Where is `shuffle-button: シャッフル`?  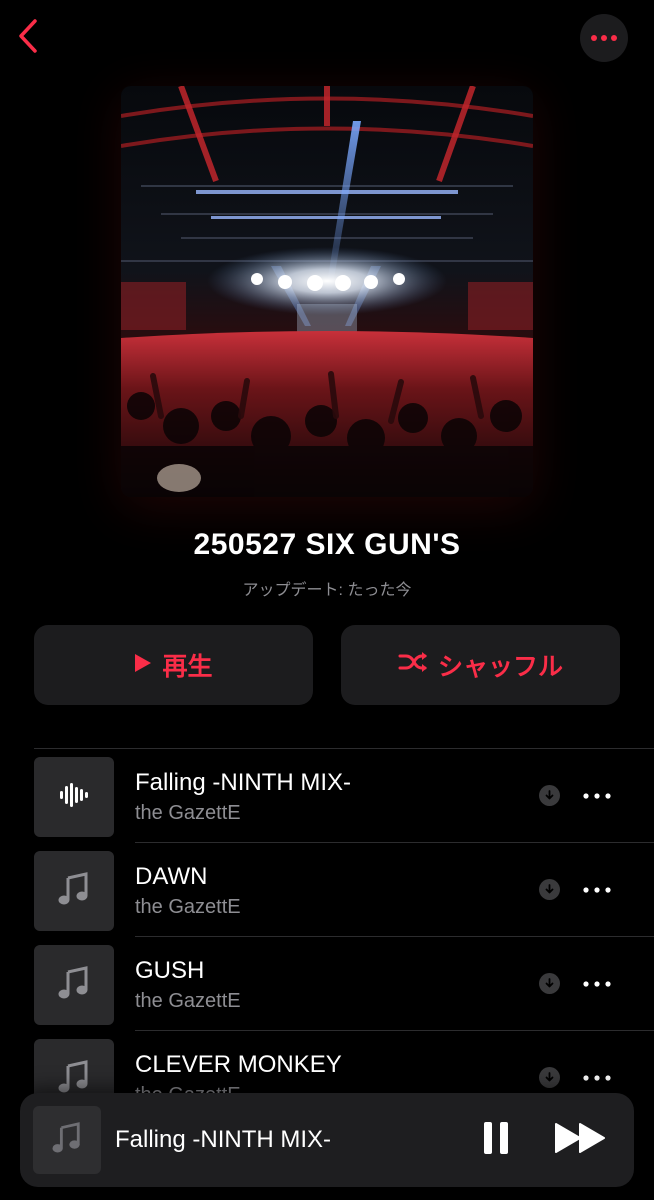
shuffle-button: シャッフル is located at coordinates (480, 665).